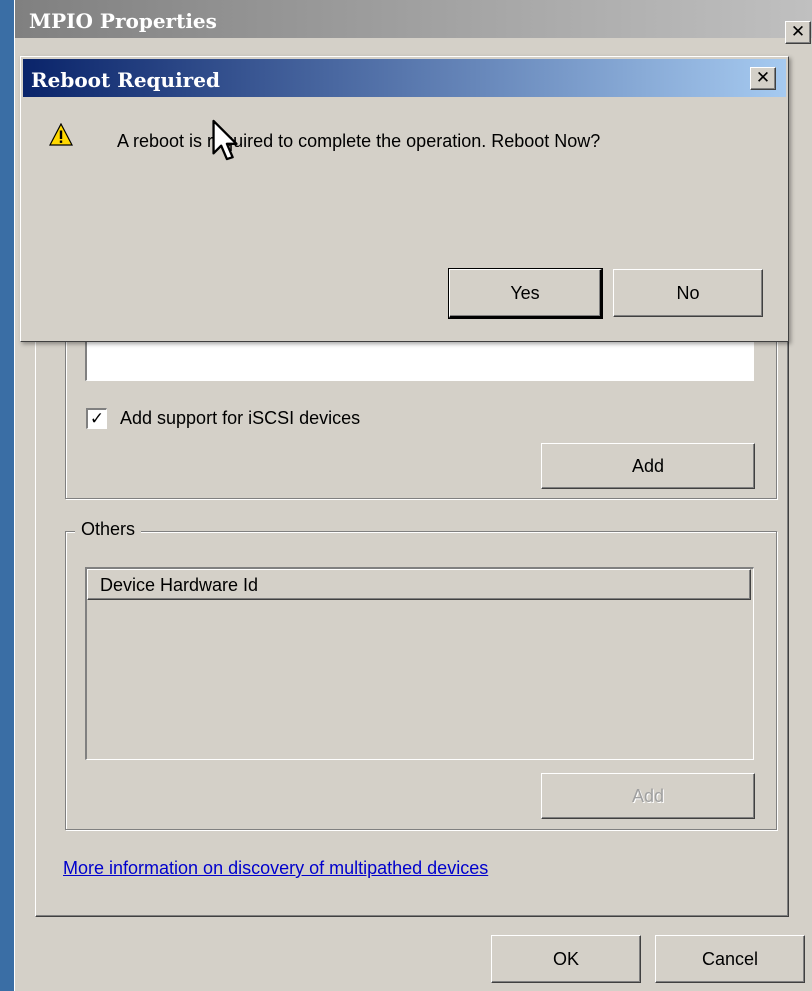 This screenshot has width=812, height=991. Describe the element at coordinates (123, 21) in the screenshot. I see `main-window-title: MPIO Properties` at that location.